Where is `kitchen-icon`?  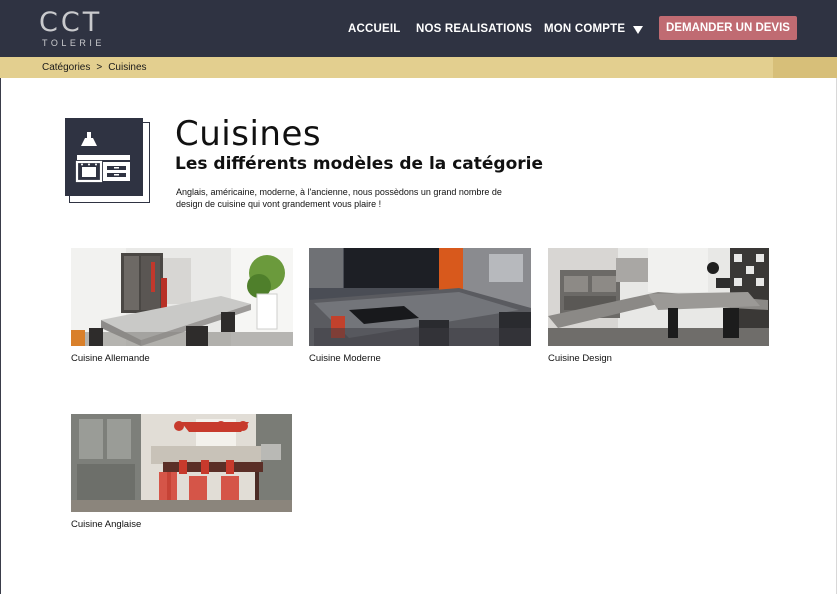
kitchen-icon is located at coordinates (104, 157).